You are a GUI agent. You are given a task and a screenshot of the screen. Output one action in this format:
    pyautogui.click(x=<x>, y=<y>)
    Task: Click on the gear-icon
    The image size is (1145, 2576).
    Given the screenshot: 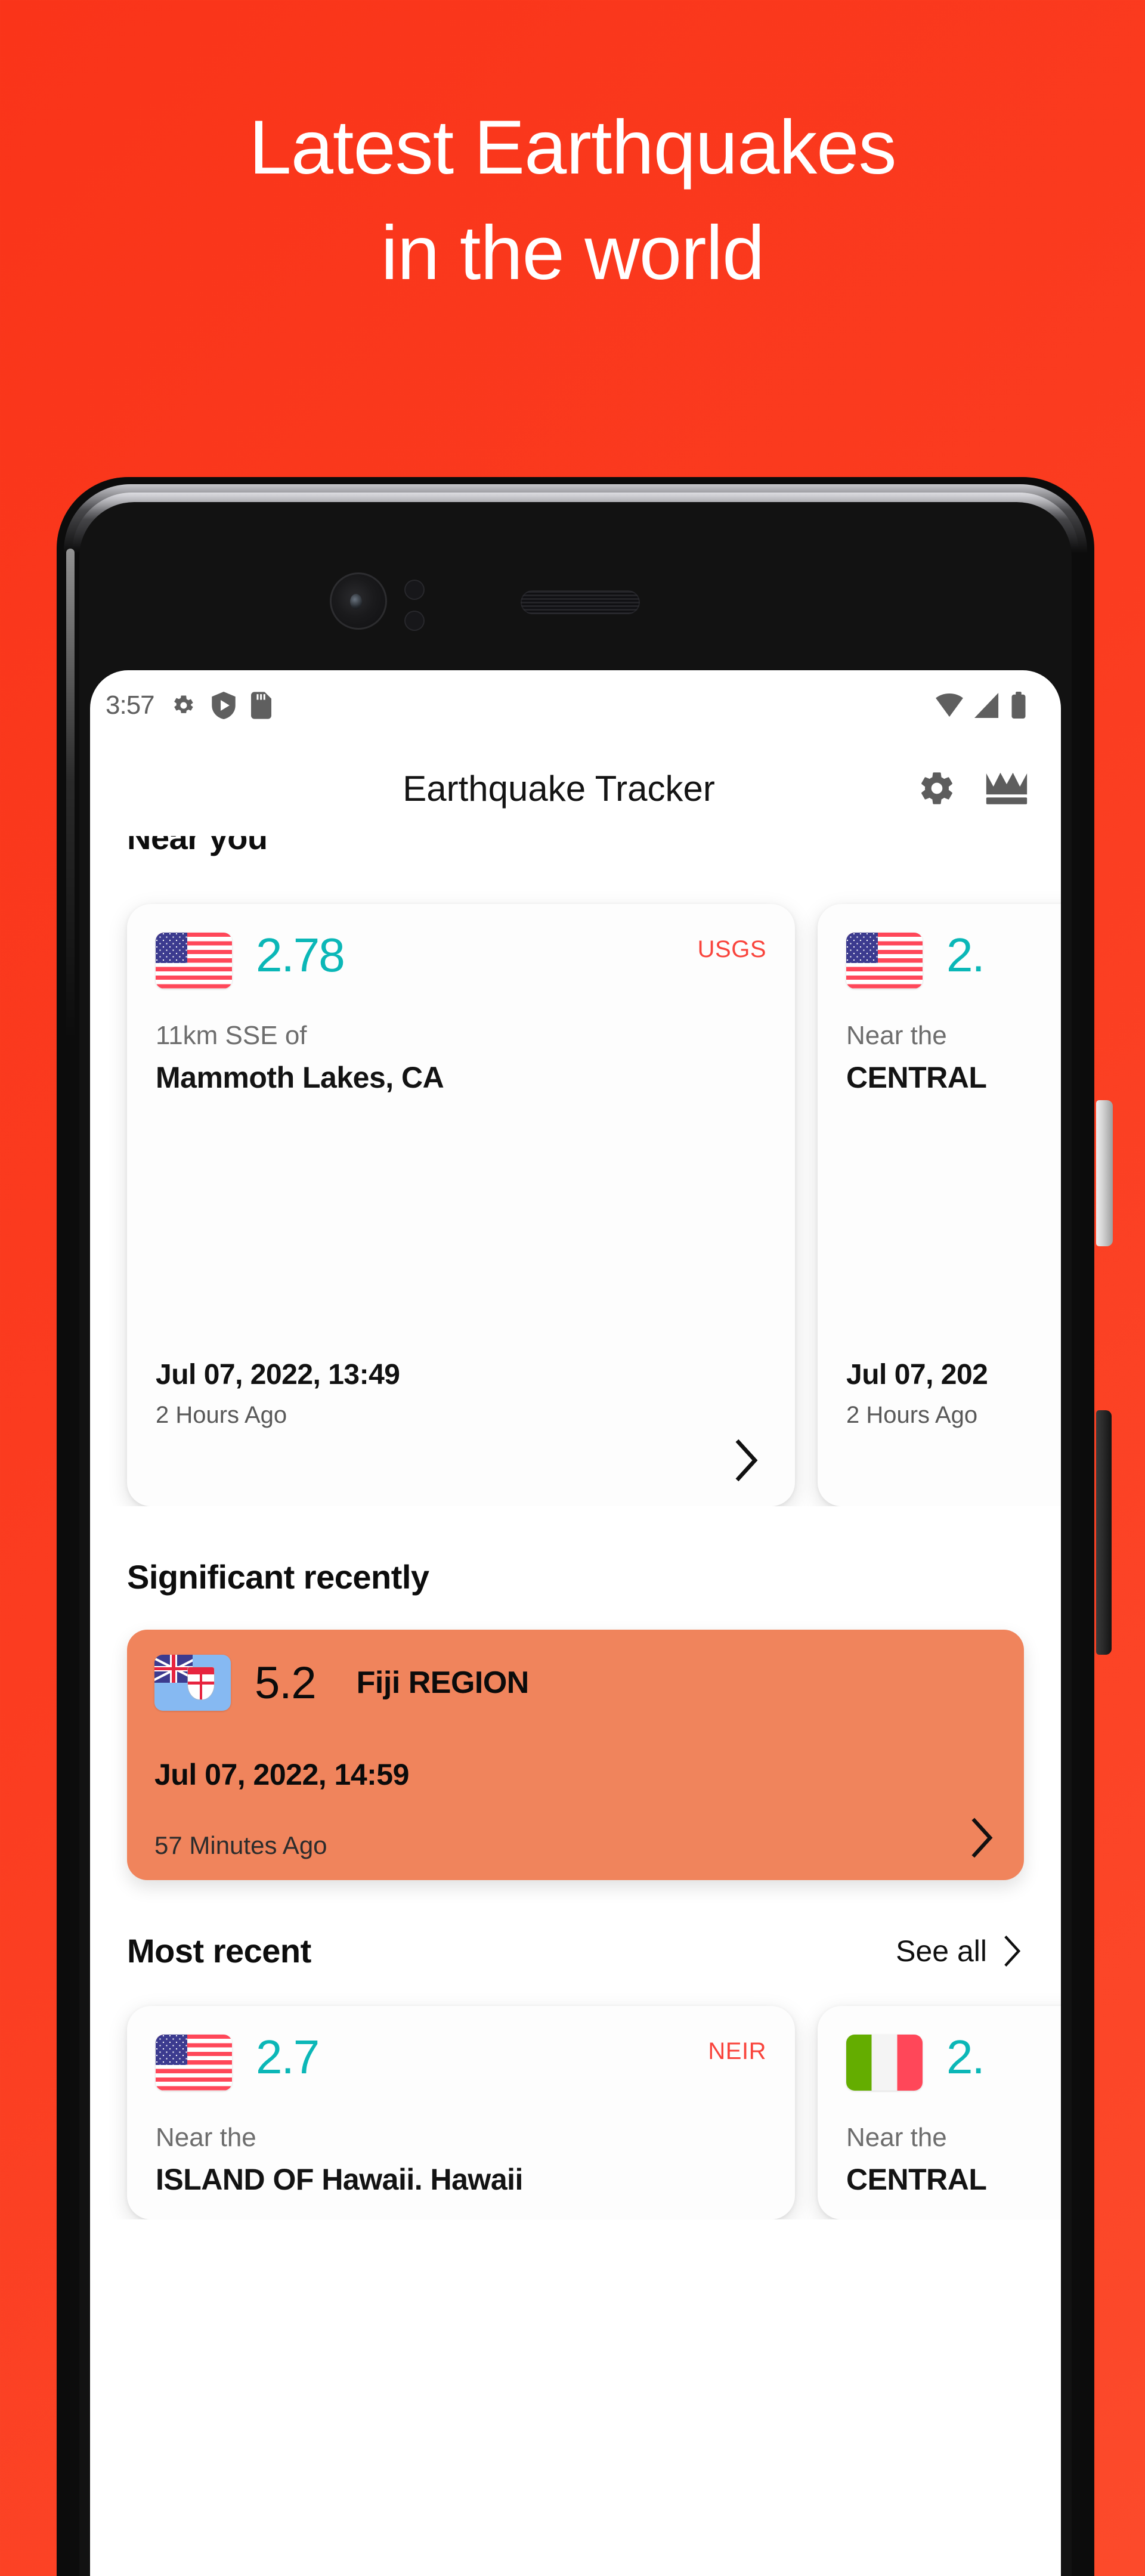 What is the action you would take?
    pyautogui.click(x=183, y=705)
    